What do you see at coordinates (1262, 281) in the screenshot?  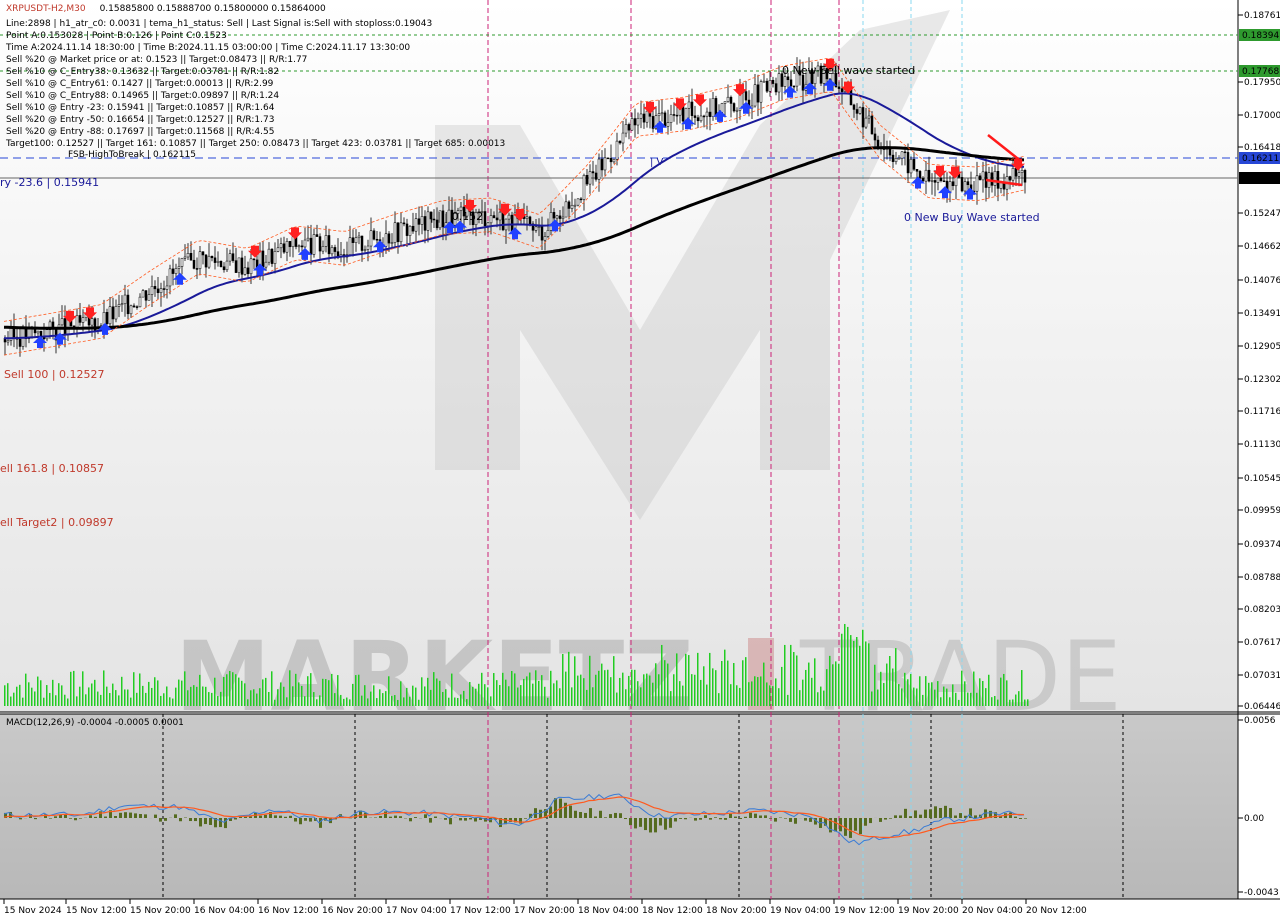 I see `price-tick-label: 0.14076` at bounding box center [1262, 281].